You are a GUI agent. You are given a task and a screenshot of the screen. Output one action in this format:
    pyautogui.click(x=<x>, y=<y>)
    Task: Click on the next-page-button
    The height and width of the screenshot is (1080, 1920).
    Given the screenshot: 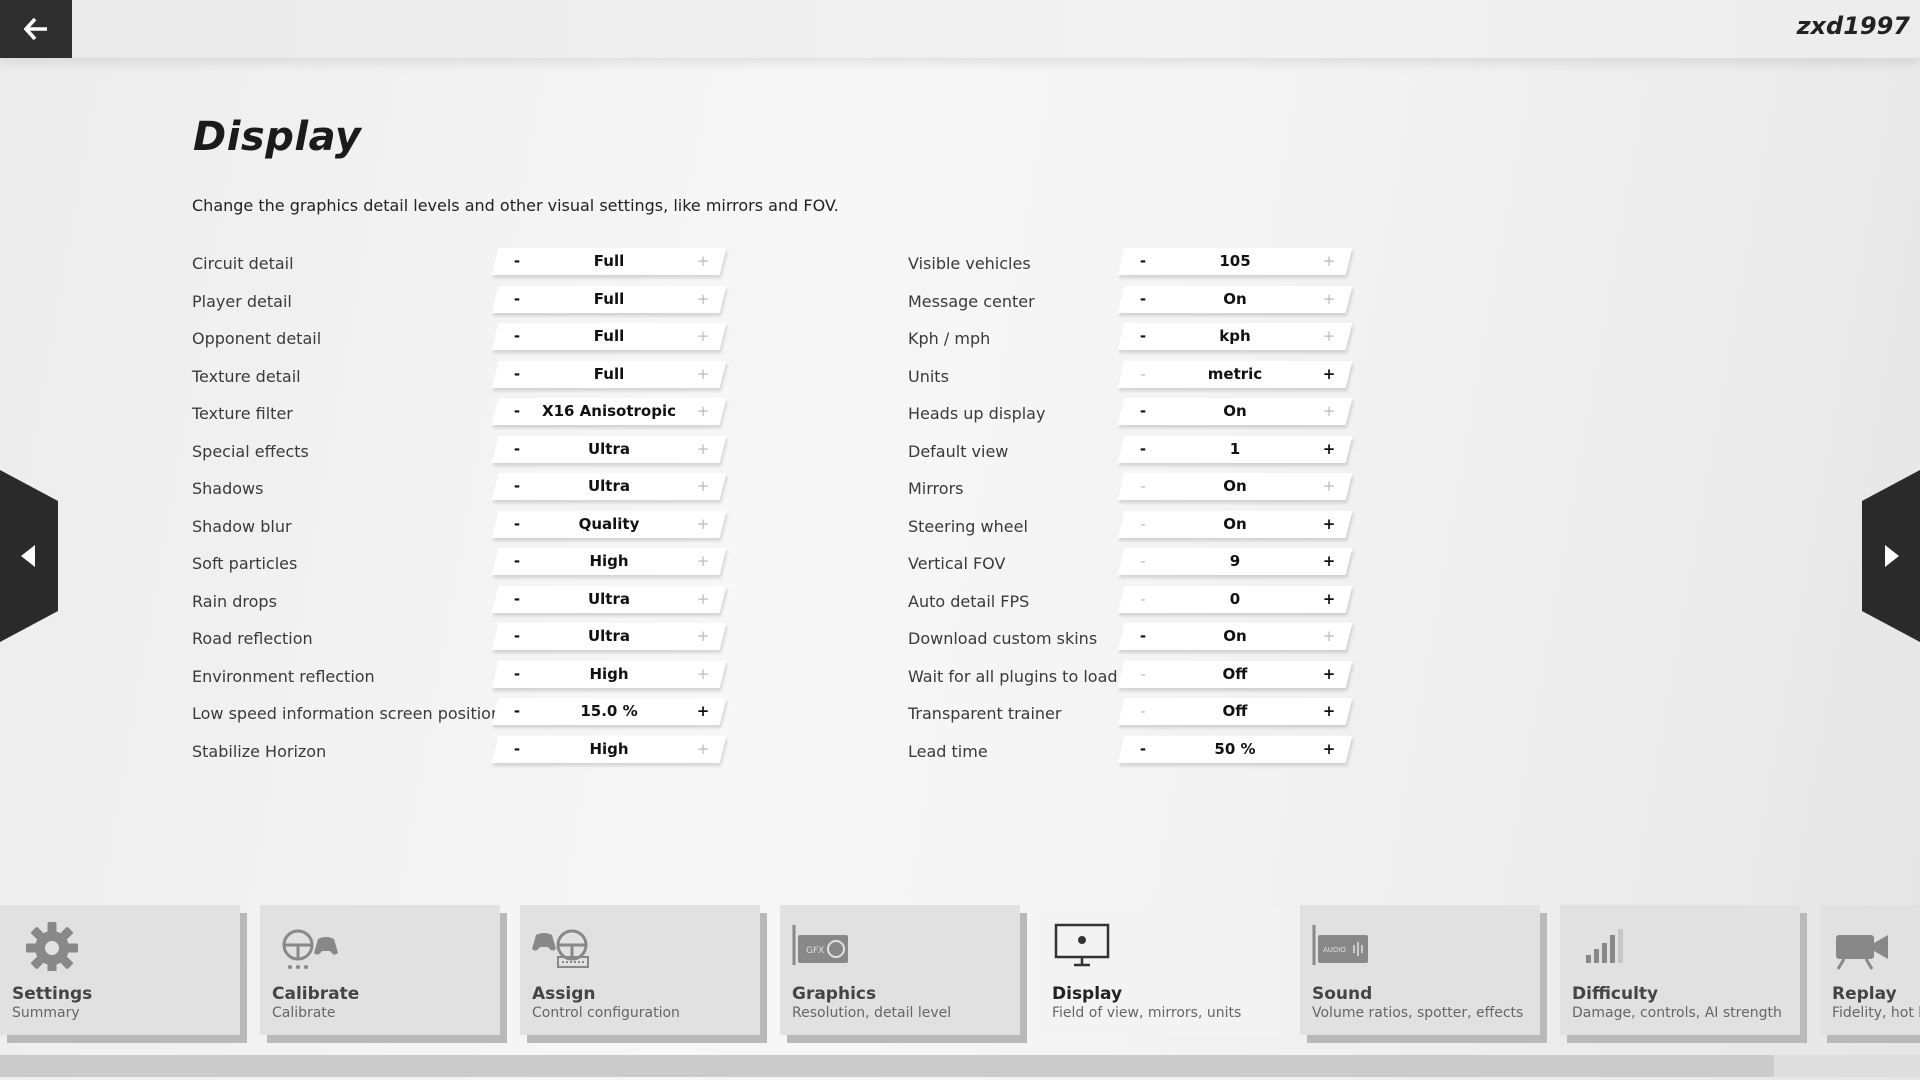 What is the action you would take?
    pyautogui.click(x=1891, y=556)
    